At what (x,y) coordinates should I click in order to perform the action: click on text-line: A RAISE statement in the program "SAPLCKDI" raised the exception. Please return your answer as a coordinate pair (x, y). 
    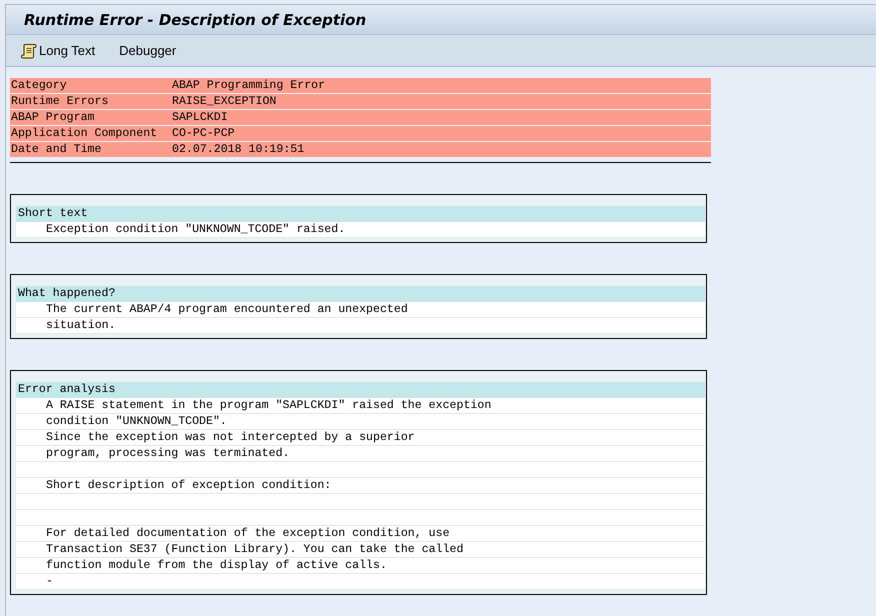
    Looking at the image, I should click on (269, 405).